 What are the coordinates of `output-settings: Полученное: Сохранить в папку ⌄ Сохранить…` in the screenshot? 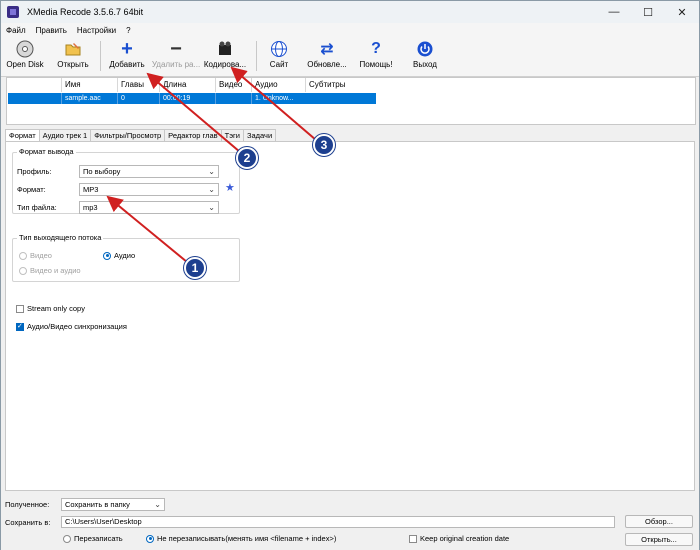 It's located at (350, 521).